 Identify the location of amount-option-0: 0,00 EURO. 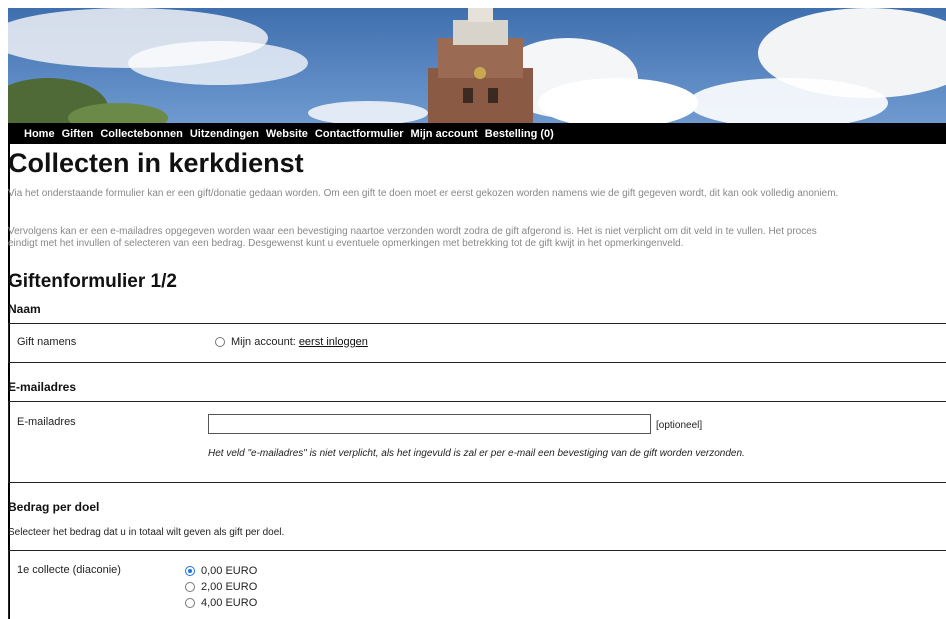
(221, 571).